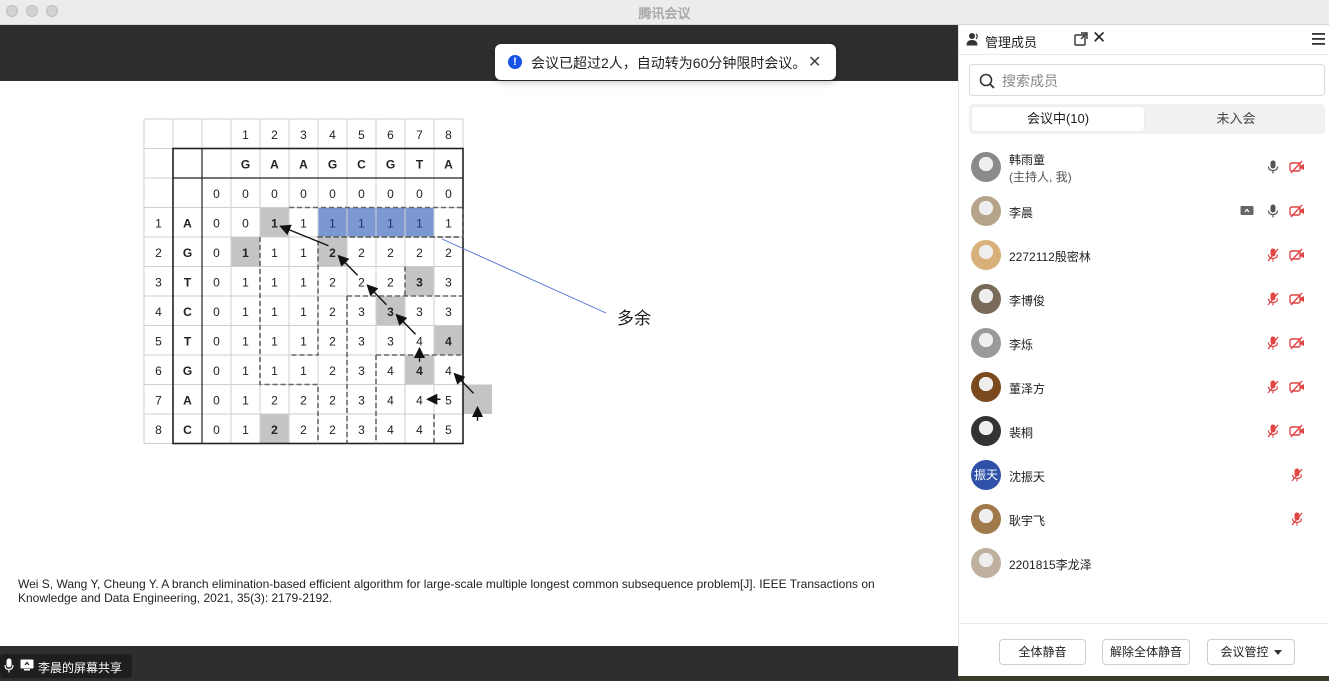 The image size is (1329, 681). I want to click on member-row: 耿宇飞, so click(1144, 519).